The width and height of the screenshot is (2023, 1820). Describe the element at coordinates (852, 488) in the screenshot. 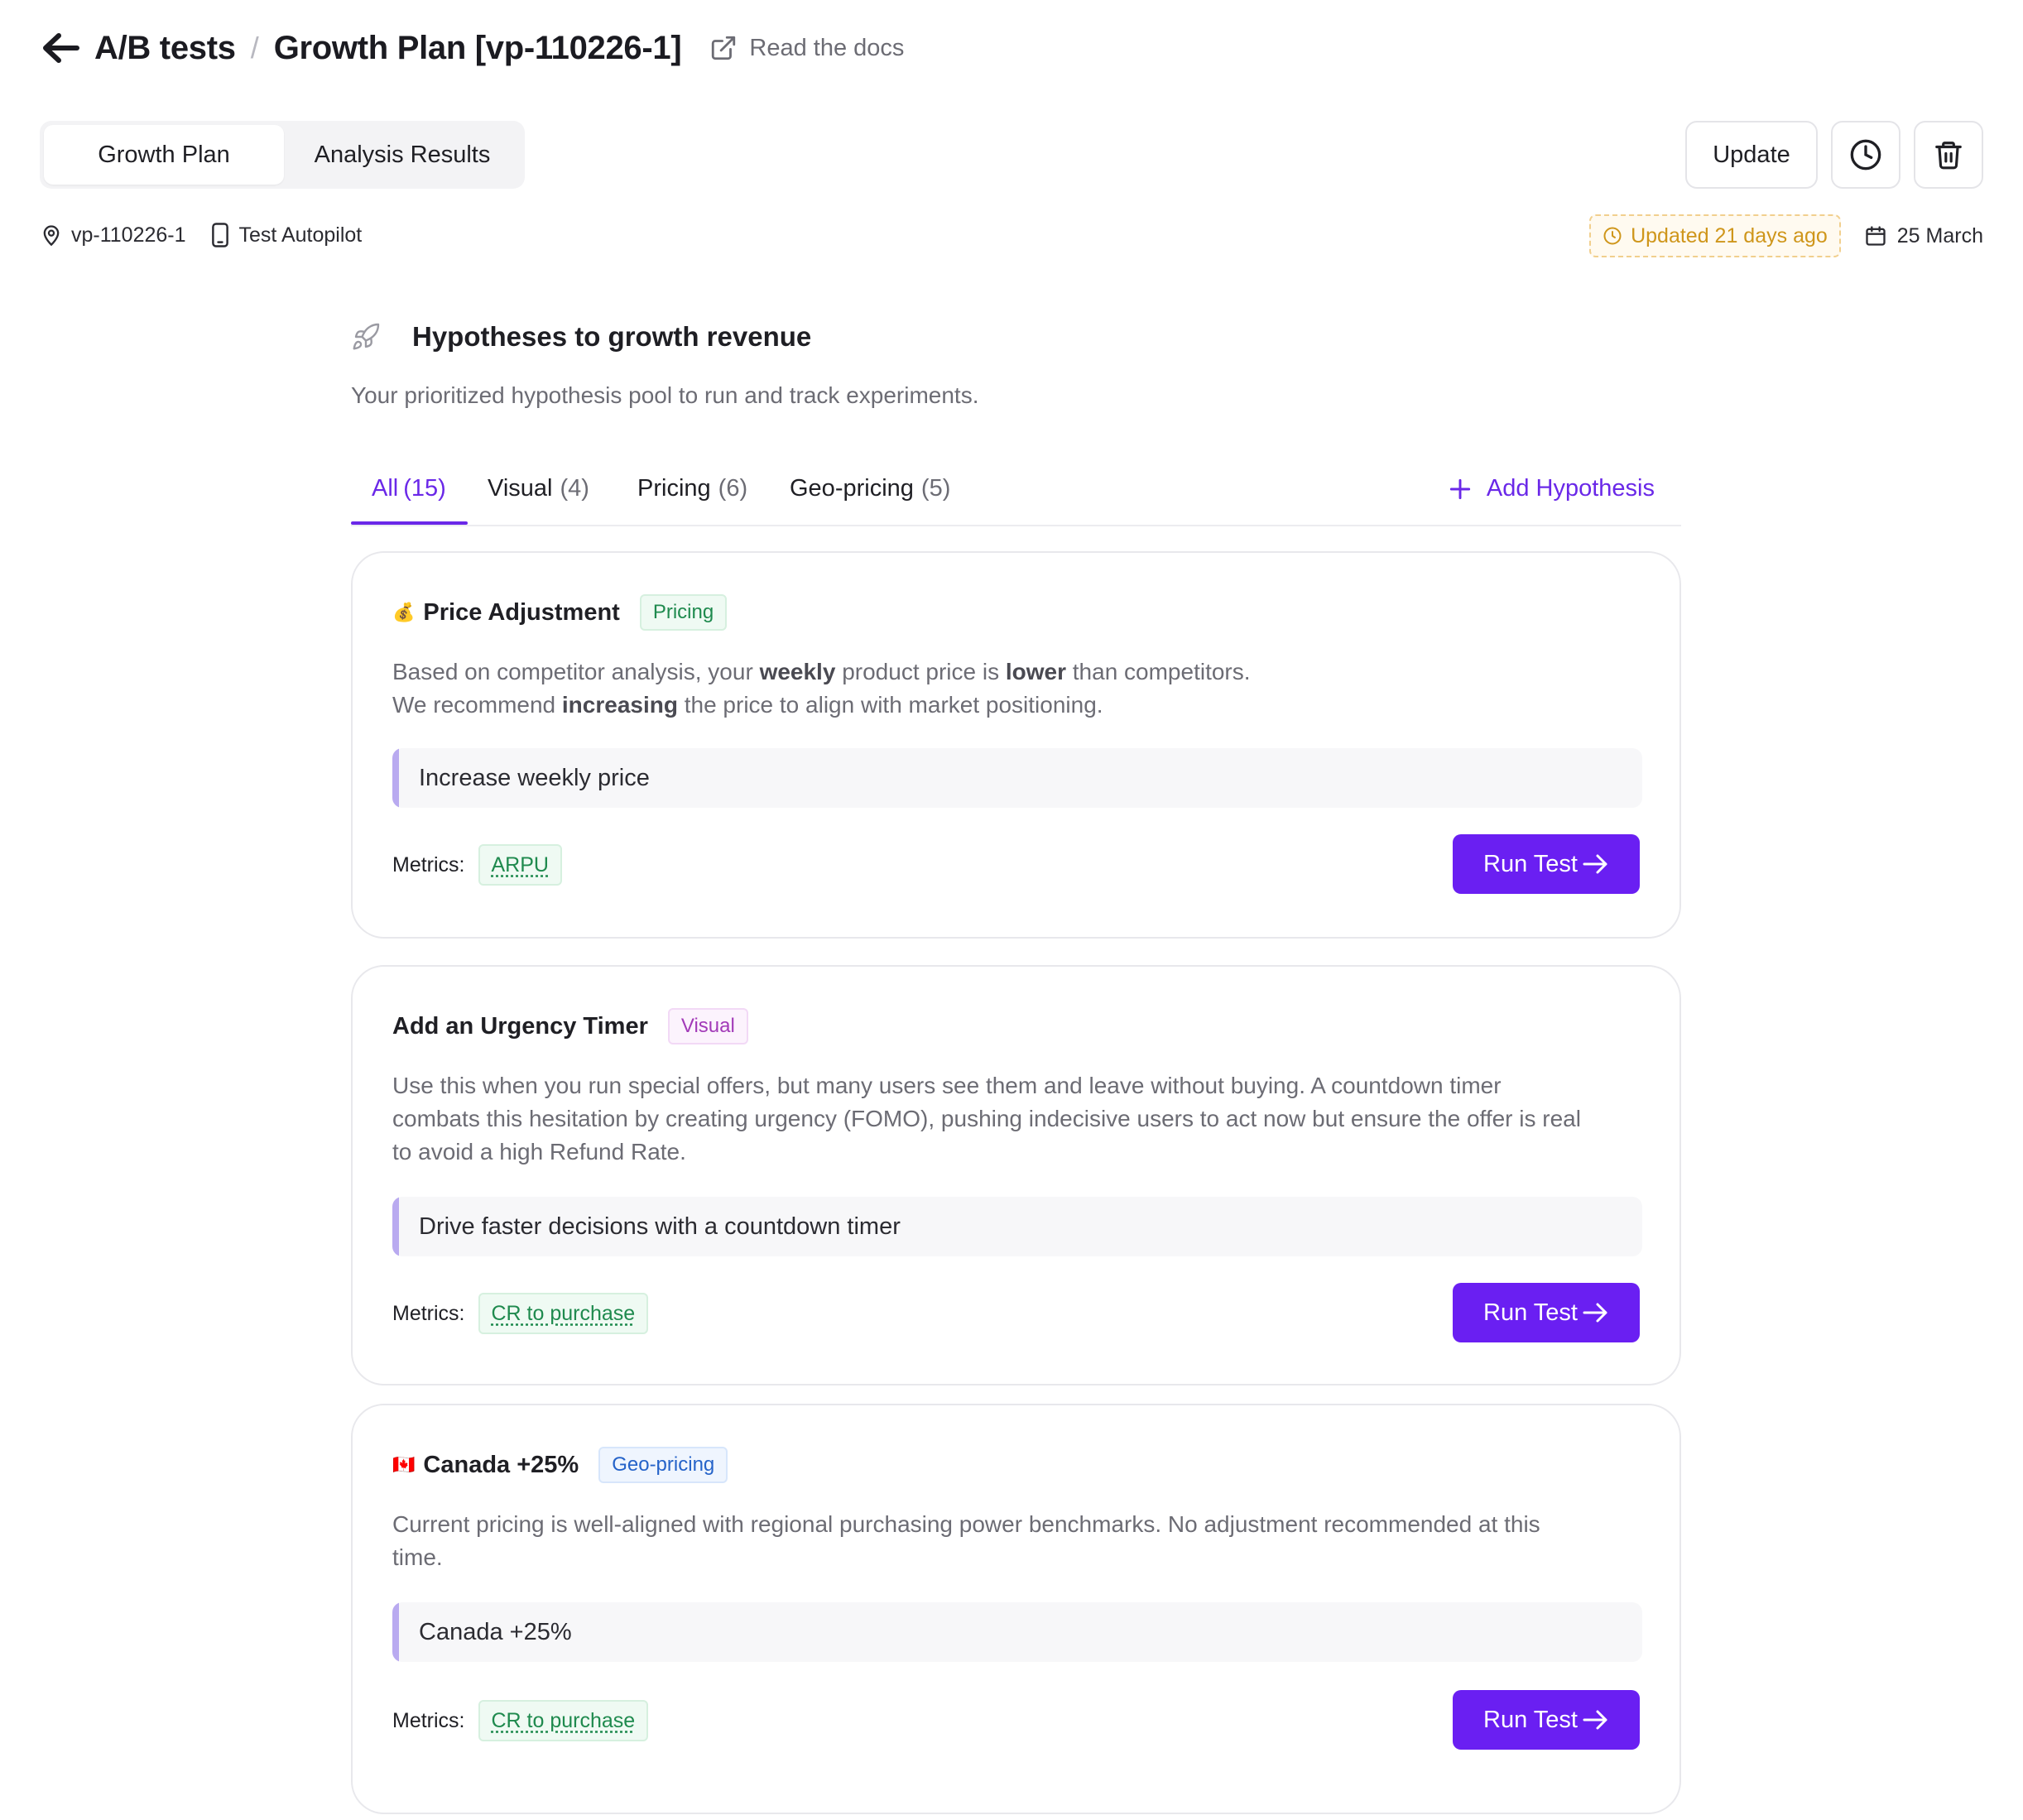

I see `filter-tab-label: Geo-pricing` at that location.